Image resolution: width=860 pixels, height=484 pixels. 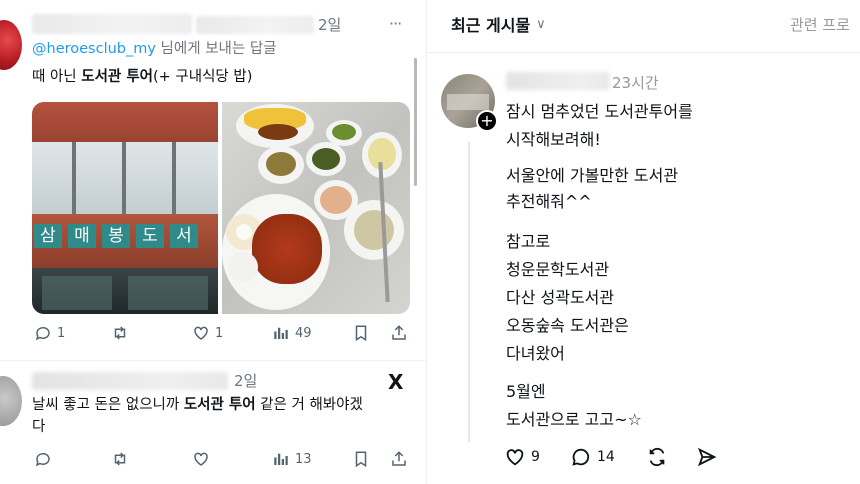 I want to click on post-line: 오동숲속 도서관은, so click(x=567, y=325).